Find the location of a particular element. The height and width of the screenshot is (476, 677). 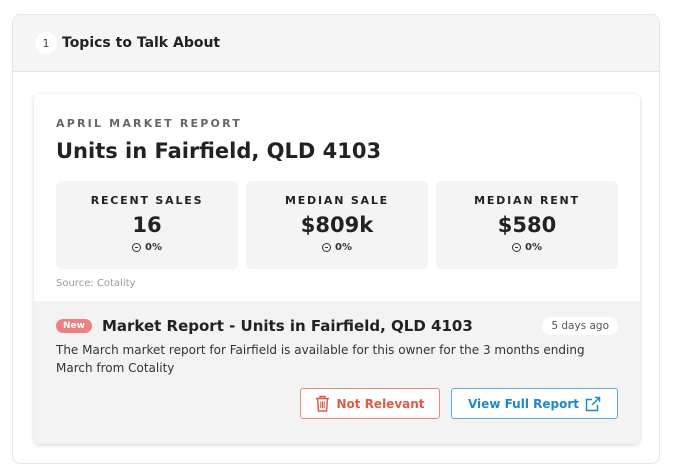

stat-label: RECENT SALES is located at coordinates (147, 200).